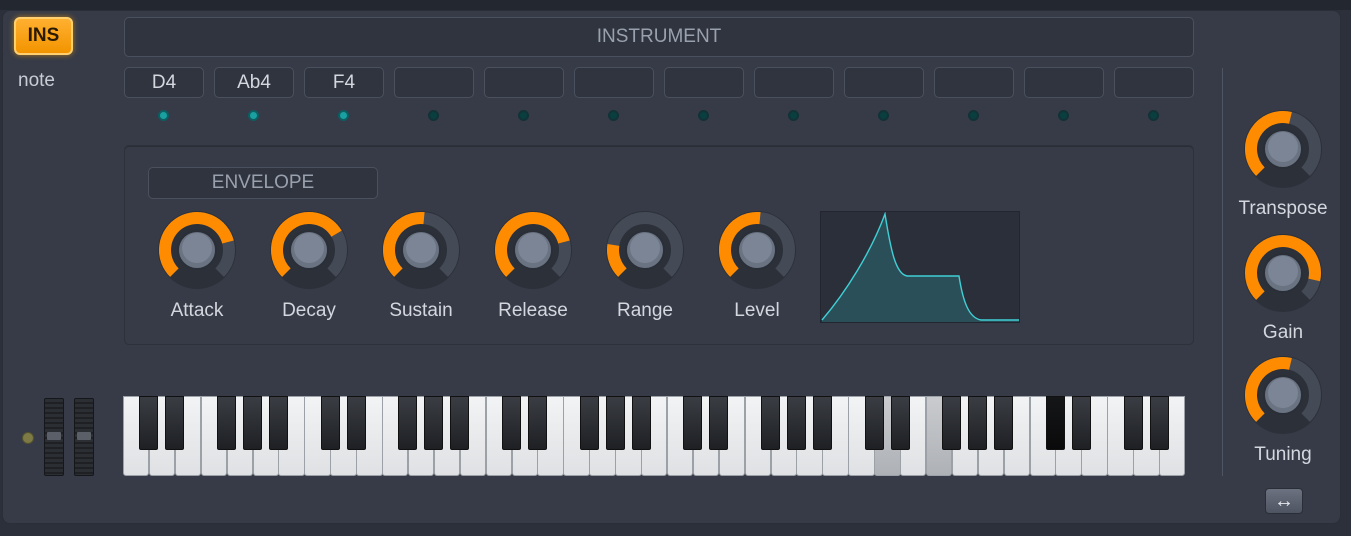  Describe the element at coordinates (43, 36) in the screenshot. I see `ins-toggle-button: INS` at that location.